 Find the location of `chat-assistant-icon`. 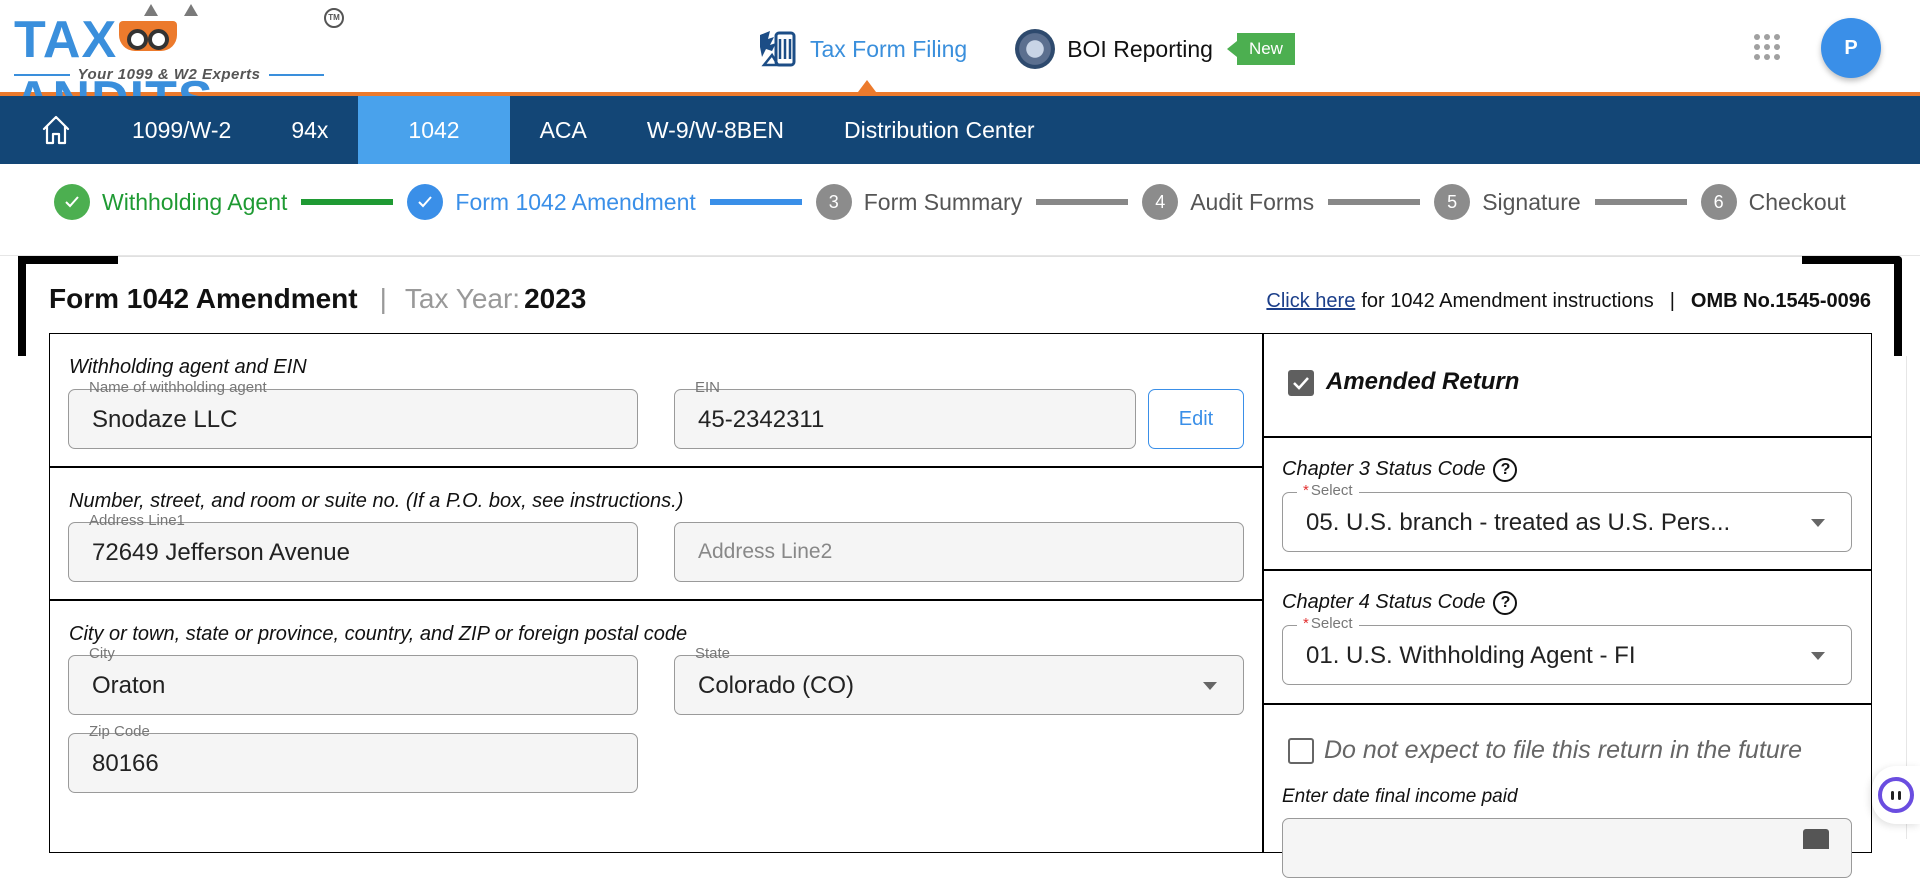

chat-assistant-icon is located at coordinates (1896, 795).